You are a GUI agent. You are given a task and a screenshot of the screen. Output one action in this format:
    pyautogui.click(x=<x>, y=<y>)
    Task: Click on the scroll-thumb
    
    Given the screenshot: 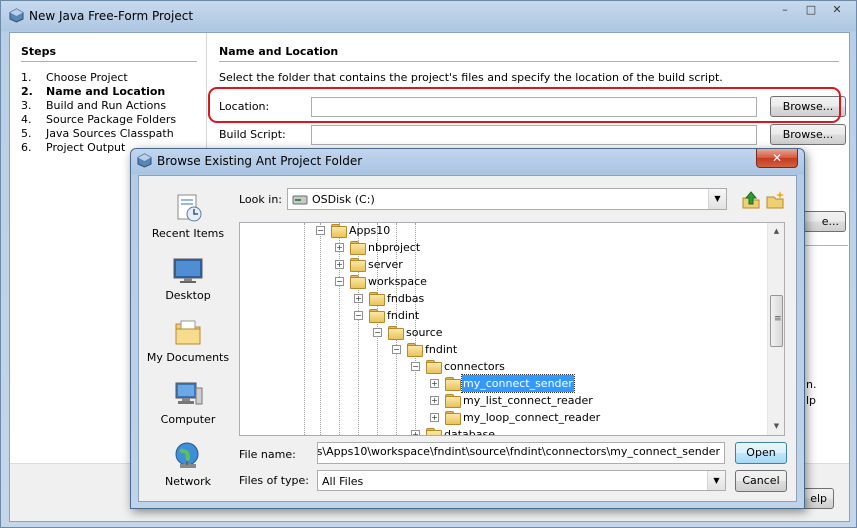 What is the action you would take?
    pyautogui.click(x=776, y=321)
    